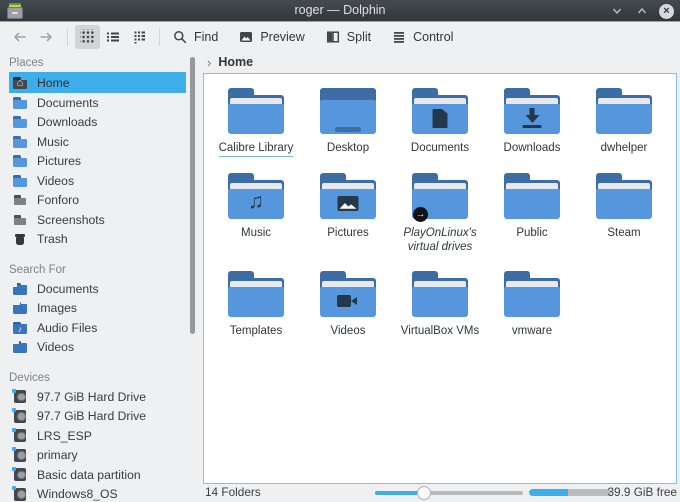 The width and height of the screenshot is (680, 502). I want to click on preview-label: Preview, so click(282, 36).